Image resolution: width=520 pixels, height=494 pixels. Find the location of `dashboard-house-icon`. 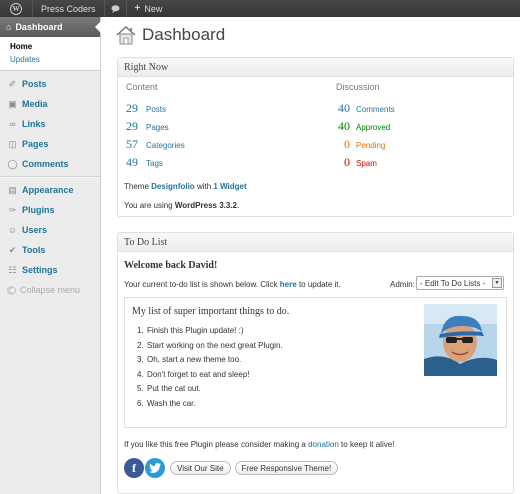

dashboard-house-icon is located at coordinates (126, 35).